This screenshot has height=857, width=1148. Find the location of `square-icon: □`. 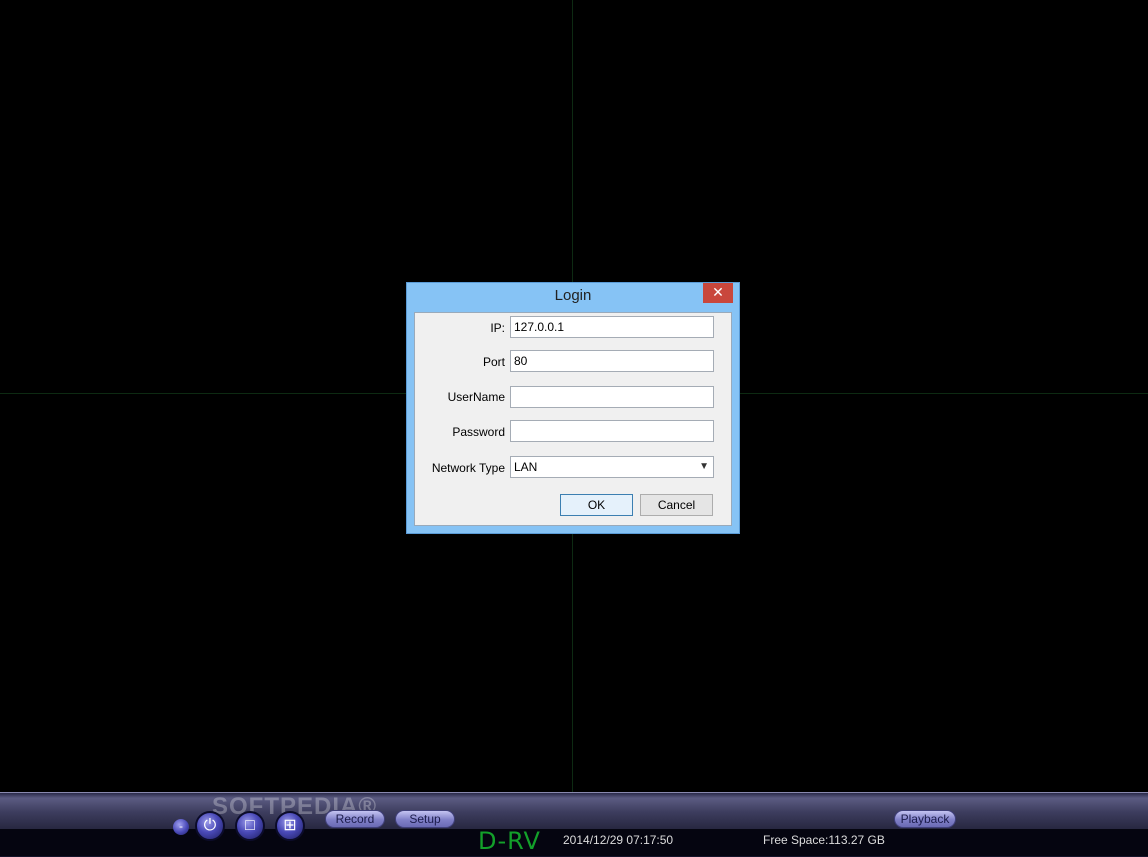

square-icon: □ is located at coordinates (250, 825).